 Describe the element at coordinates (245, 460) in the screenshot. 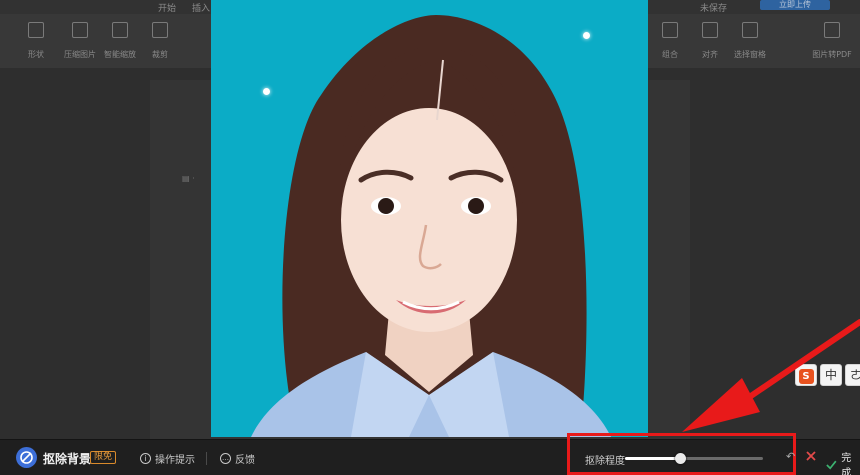

I see `feedback-label: 反馈` at that location.